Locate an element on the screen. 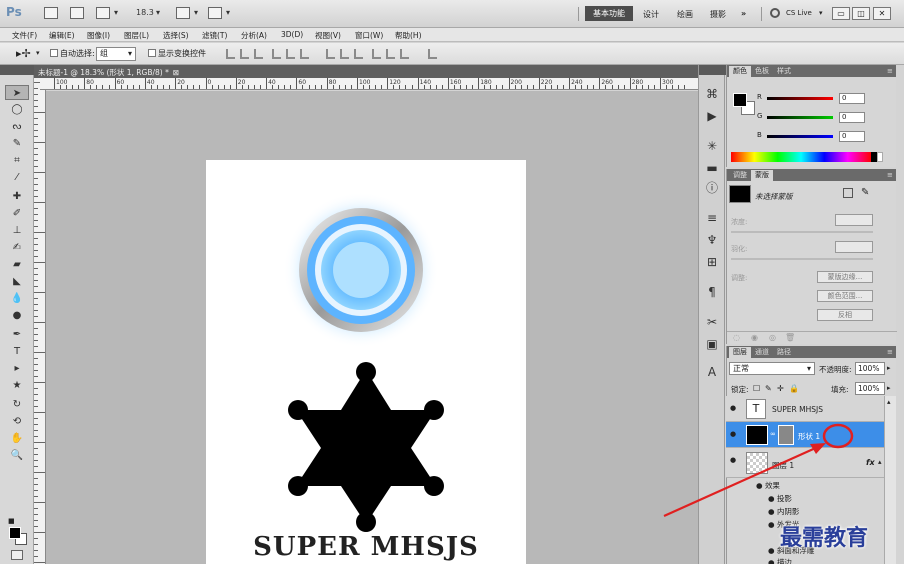 The image size is (904, 564). history-brush-tool-icon: ✍ is located at coordinates (17, 247).